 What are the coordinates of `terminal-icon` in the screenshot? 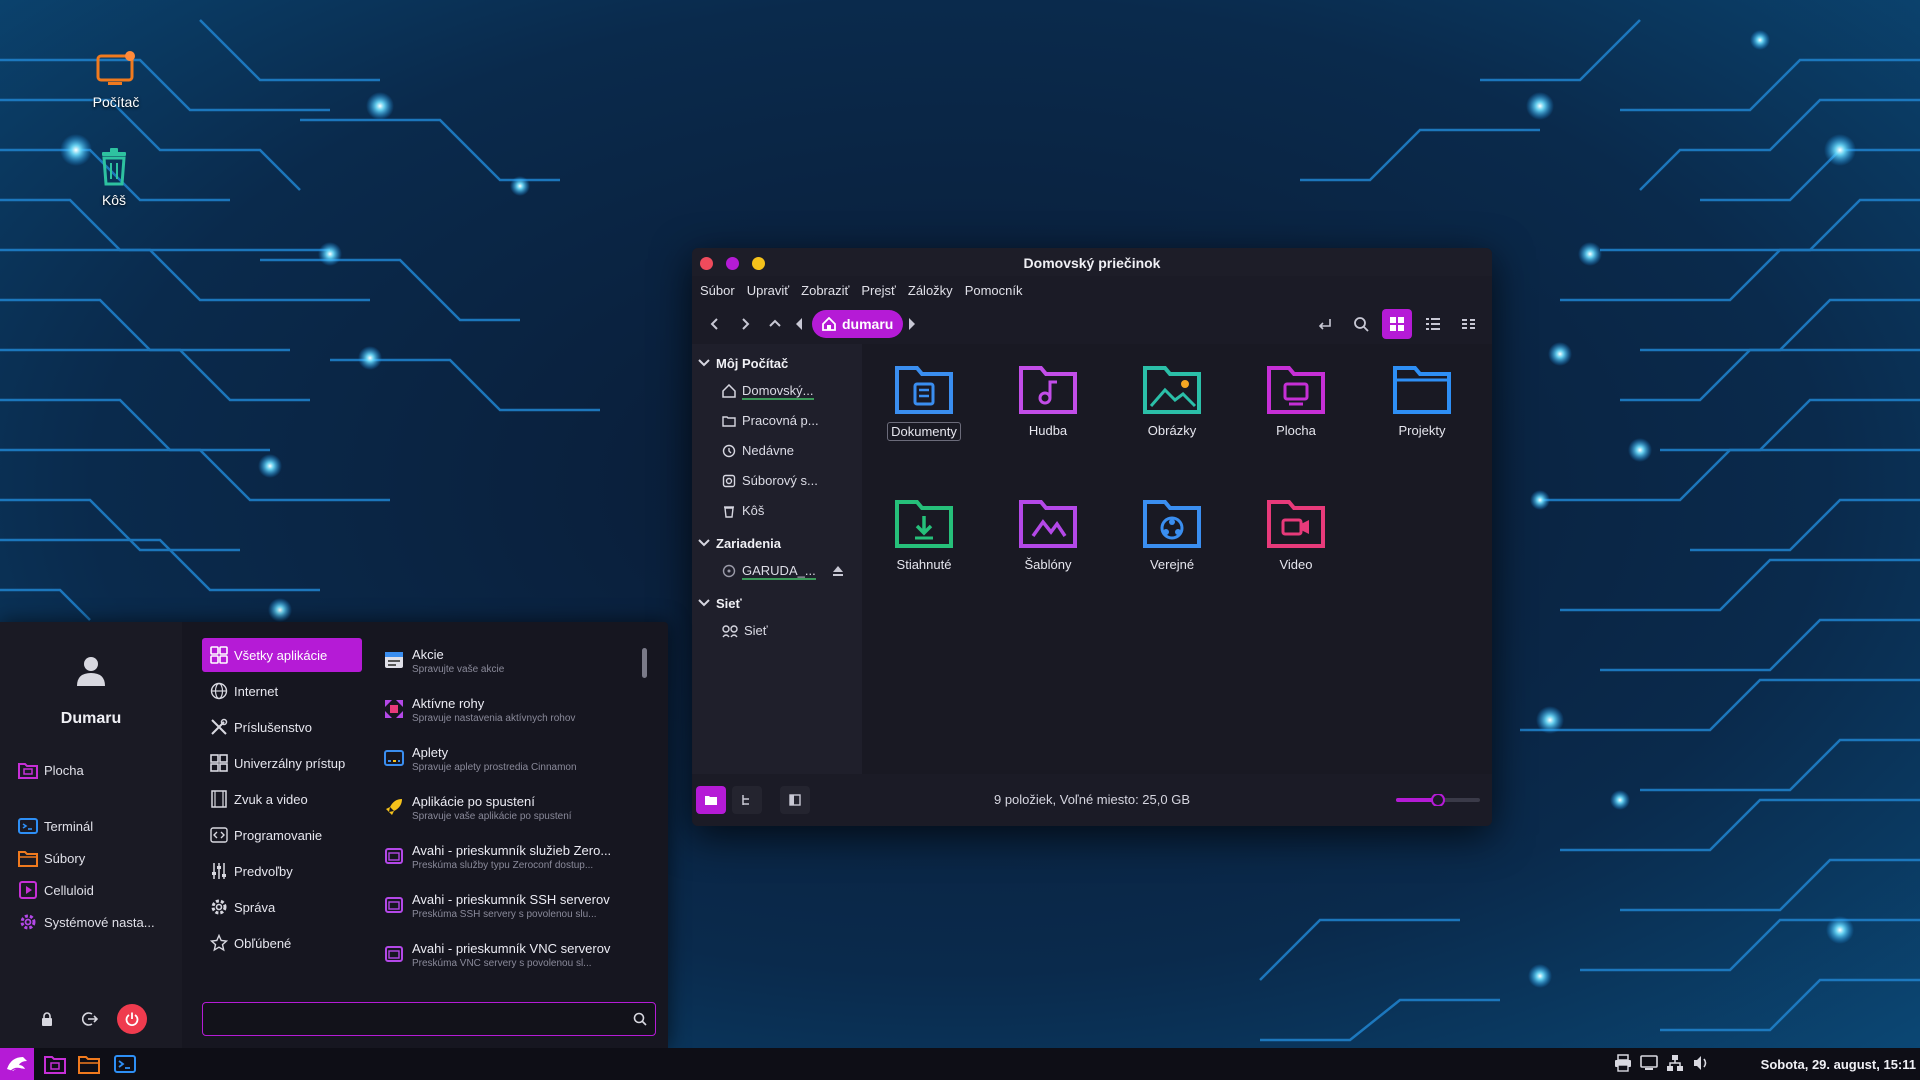 It's located at (125, 1064).